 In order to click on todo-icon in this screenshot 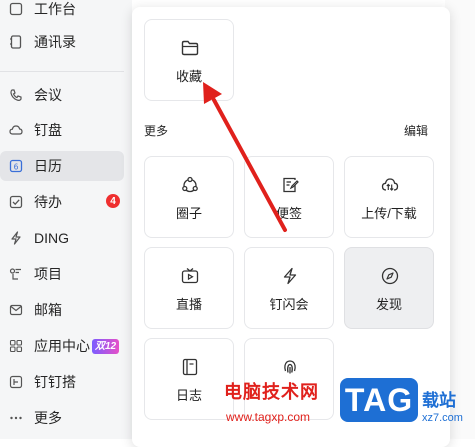, I will do `click(16, 202)`.